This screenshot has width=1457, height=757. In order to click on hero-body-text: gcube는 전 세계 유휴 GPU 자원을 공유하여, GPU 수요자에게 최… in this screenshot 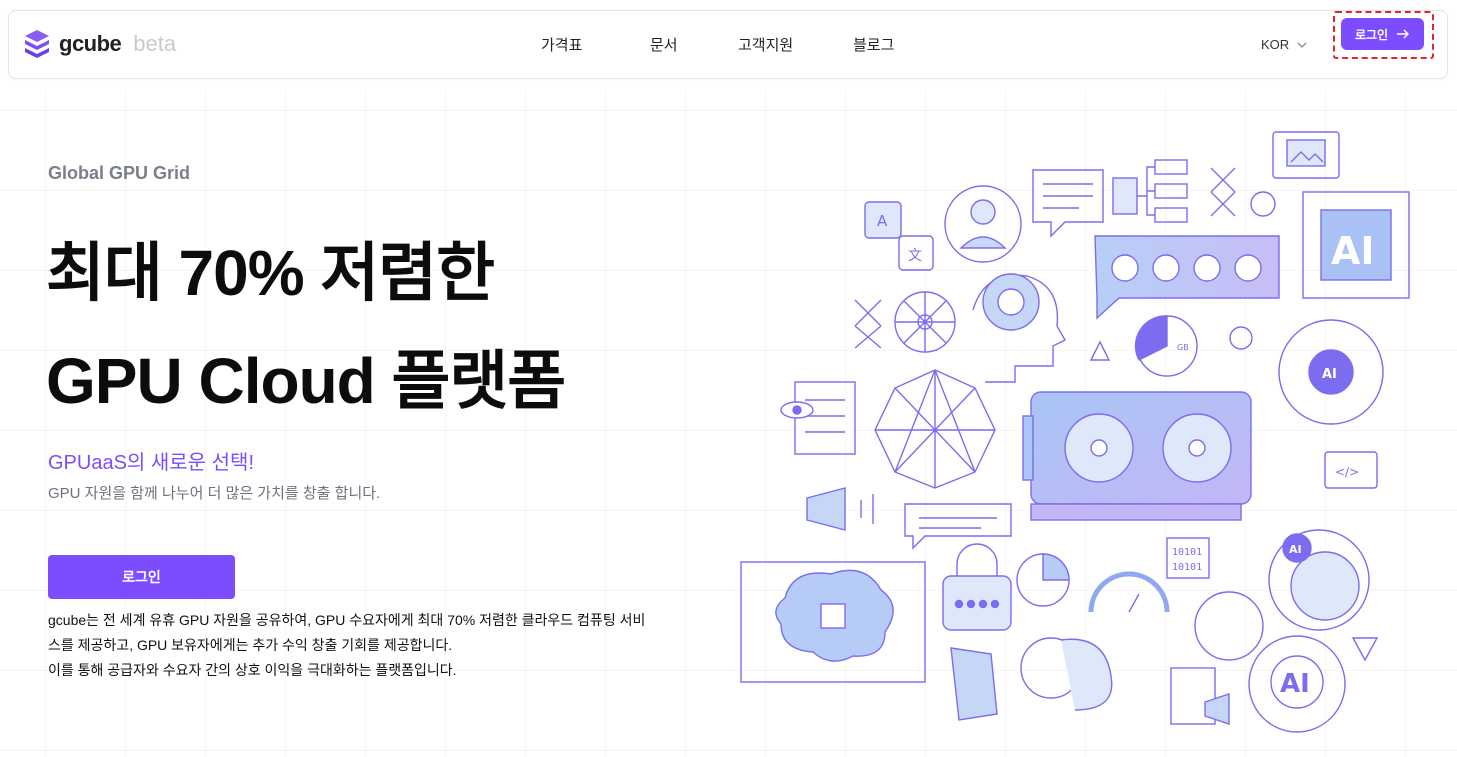, I will do `click(378, 645)`.